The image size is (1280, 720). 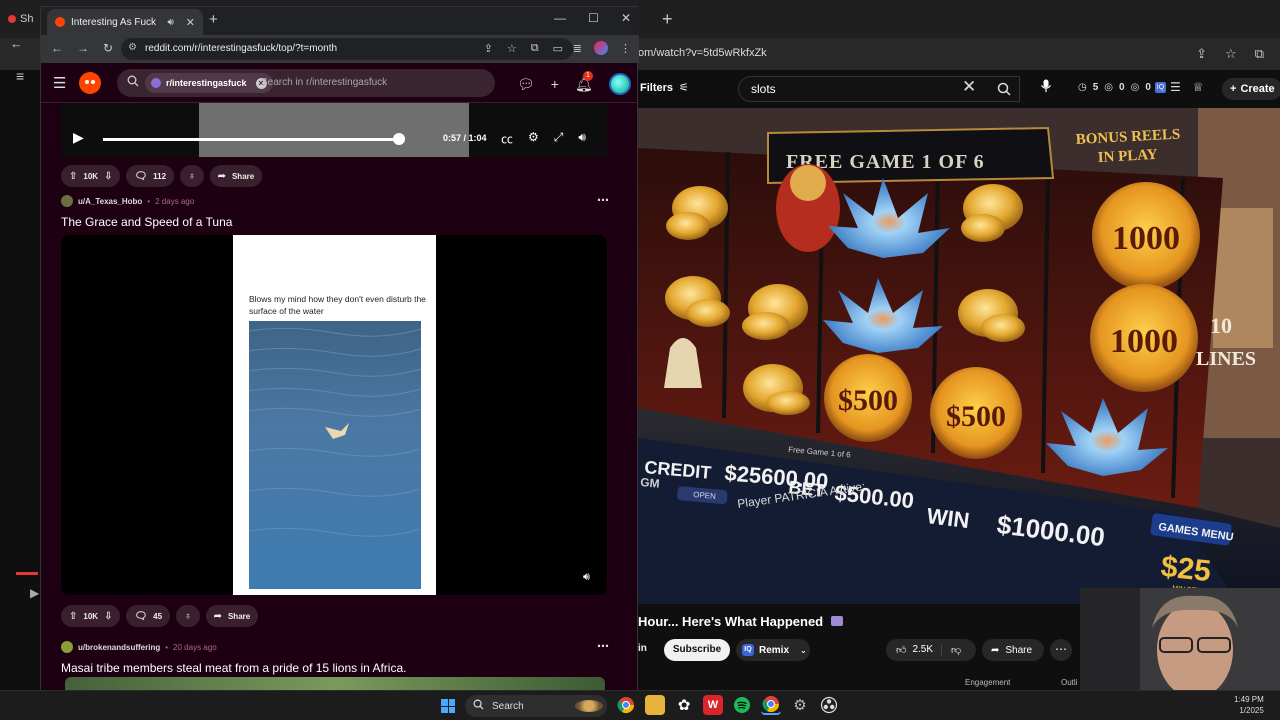 I want to click on notifications-bell-icon: 🔔︎ 1, so click(x=584, y=81).